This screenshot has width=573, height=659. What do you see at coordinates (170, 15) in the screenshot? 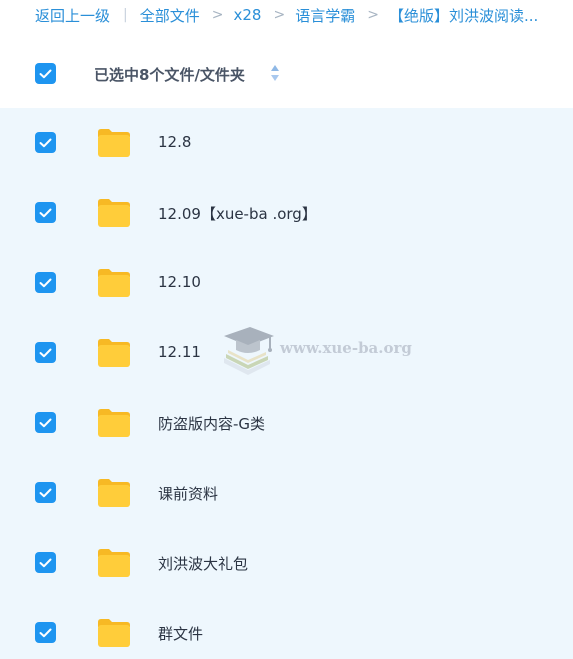
I see `breadcrumb-item-all-files: 全部文件` at bounding box center [170, 15].